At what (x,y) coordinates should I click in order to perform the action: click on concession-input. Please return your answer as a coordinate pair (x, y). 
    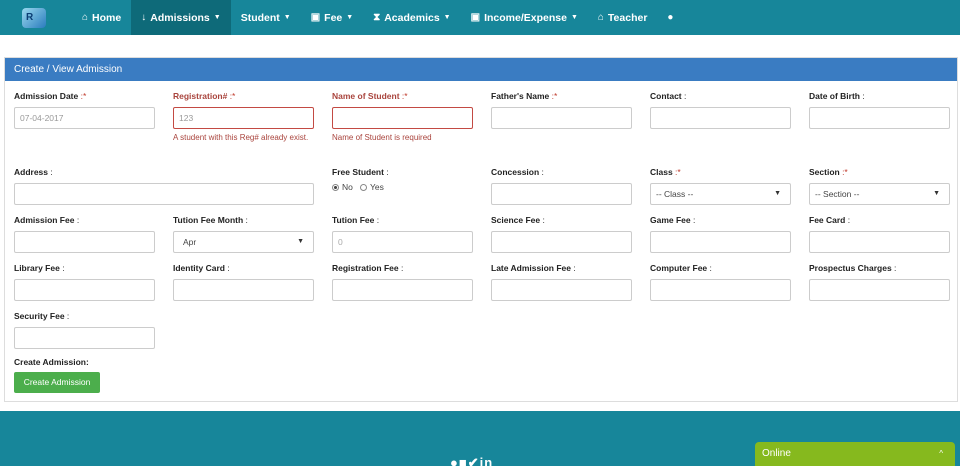
    Looking at the image, I should click on (561, 194).